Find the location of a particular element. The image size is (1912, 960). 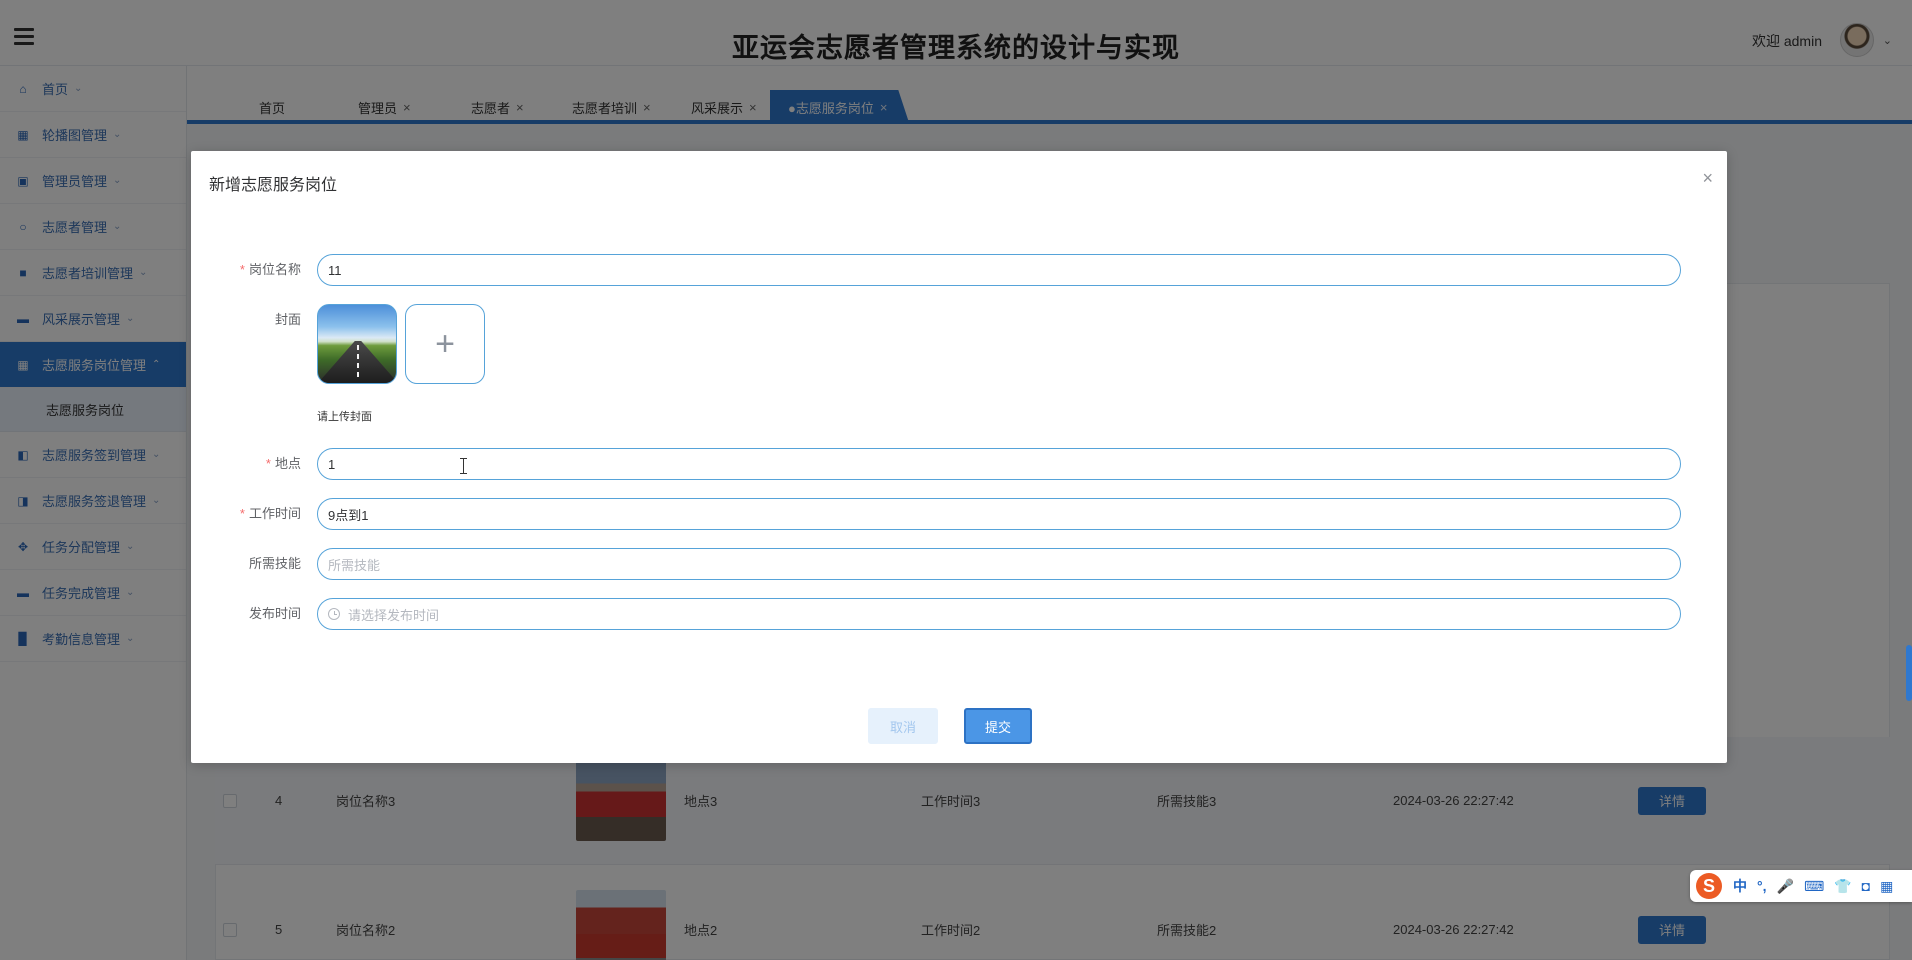

work-time-input: 9点到1 is located at coordinates (999, 514).